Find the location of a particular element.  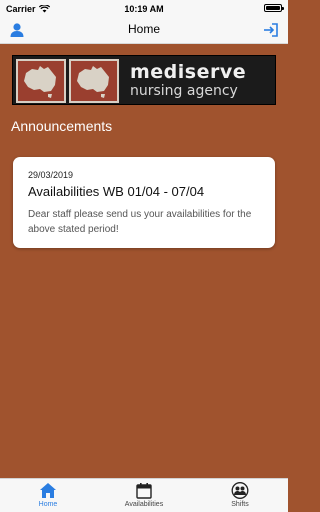

announcement-date: 29/03/2019 is located at coordinates (51, 175).